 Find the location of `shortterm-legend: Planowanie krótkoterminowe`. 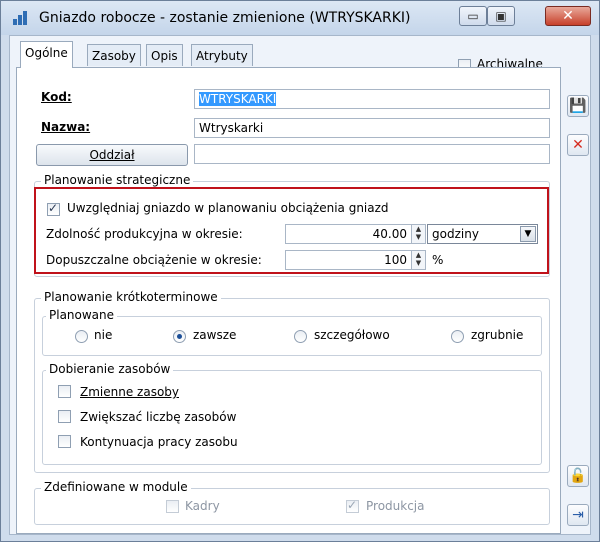

shortterm-legend: Planowanie krótkoterminowe is located at coordinates (131, 297).